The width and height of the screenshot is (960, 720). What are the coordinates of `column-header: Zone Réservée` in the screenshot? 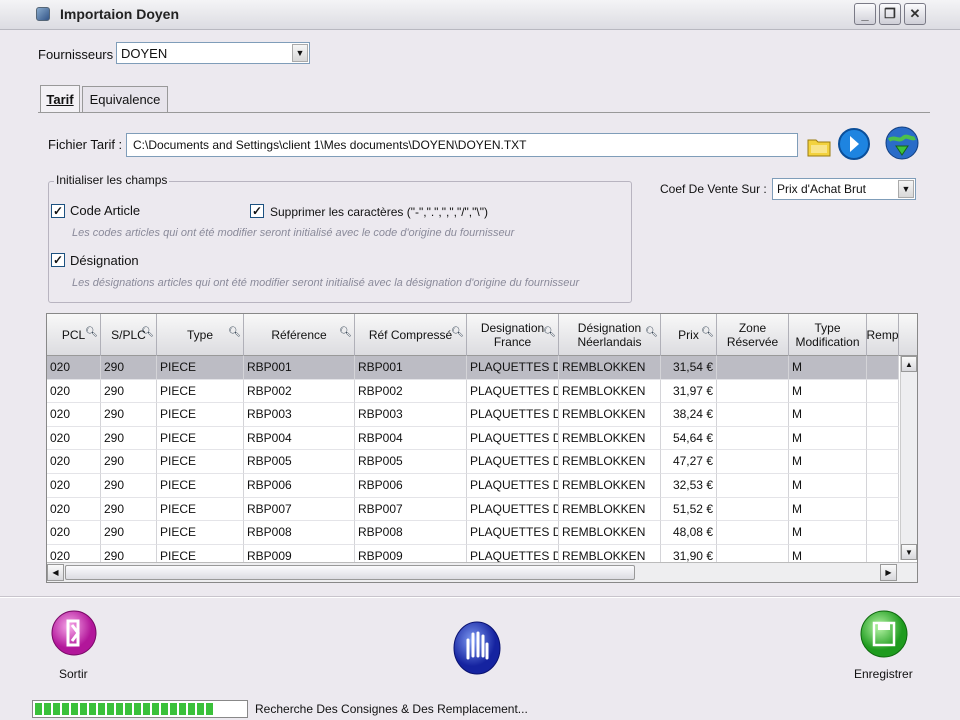 It's located at (753, 335).